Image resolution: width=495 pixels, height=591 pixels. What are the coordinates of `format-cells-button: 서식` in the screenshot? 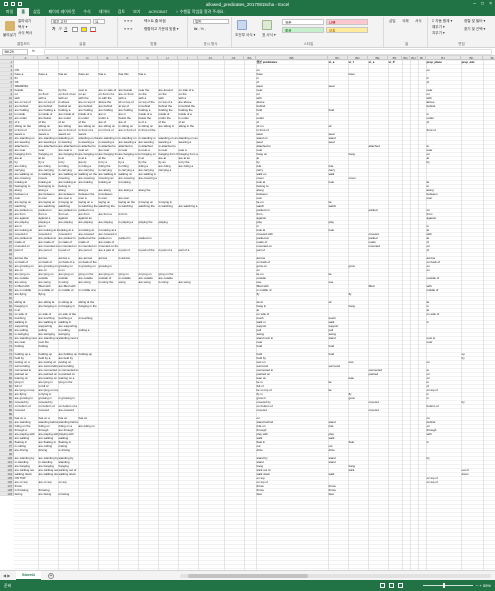 It's located at (418, 21).